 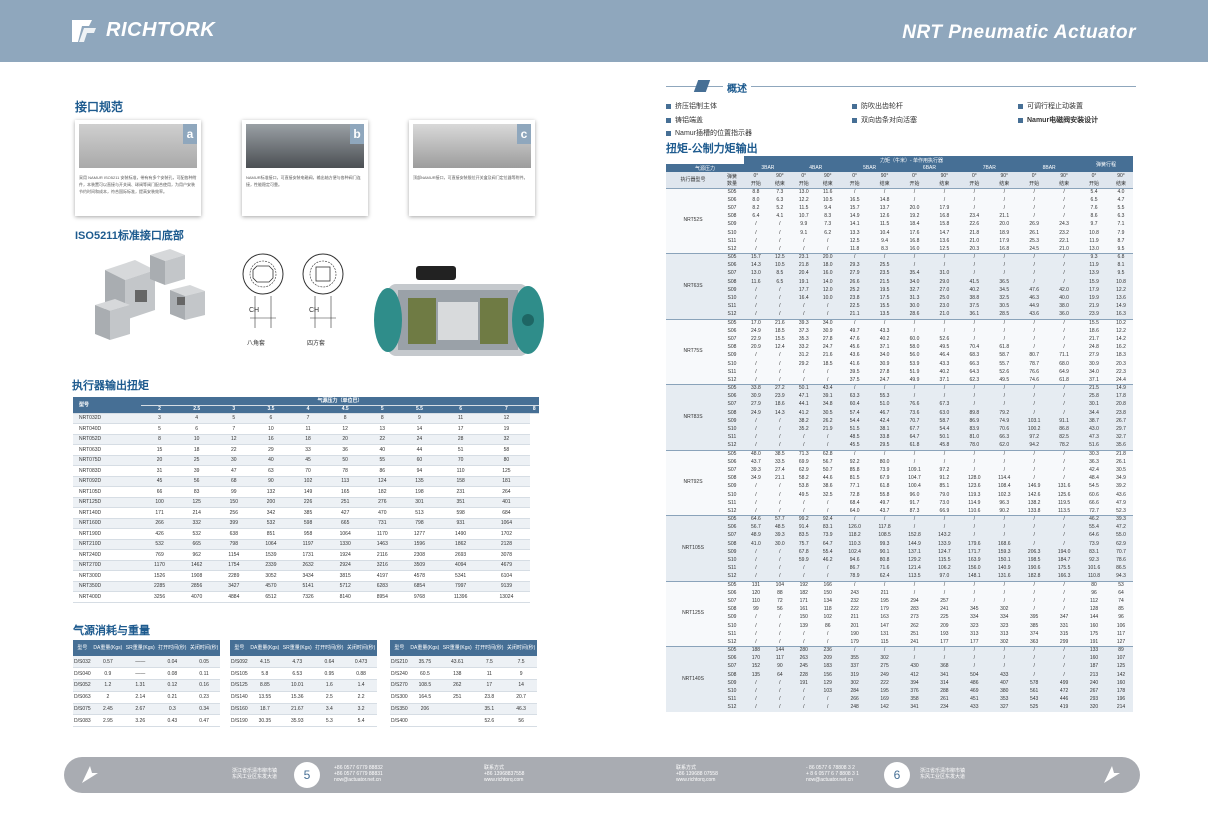 What do you see at coordinates (419, 555) in the screenshot?
I see `torque-cell: 2308` at bounding box center [419, 555].